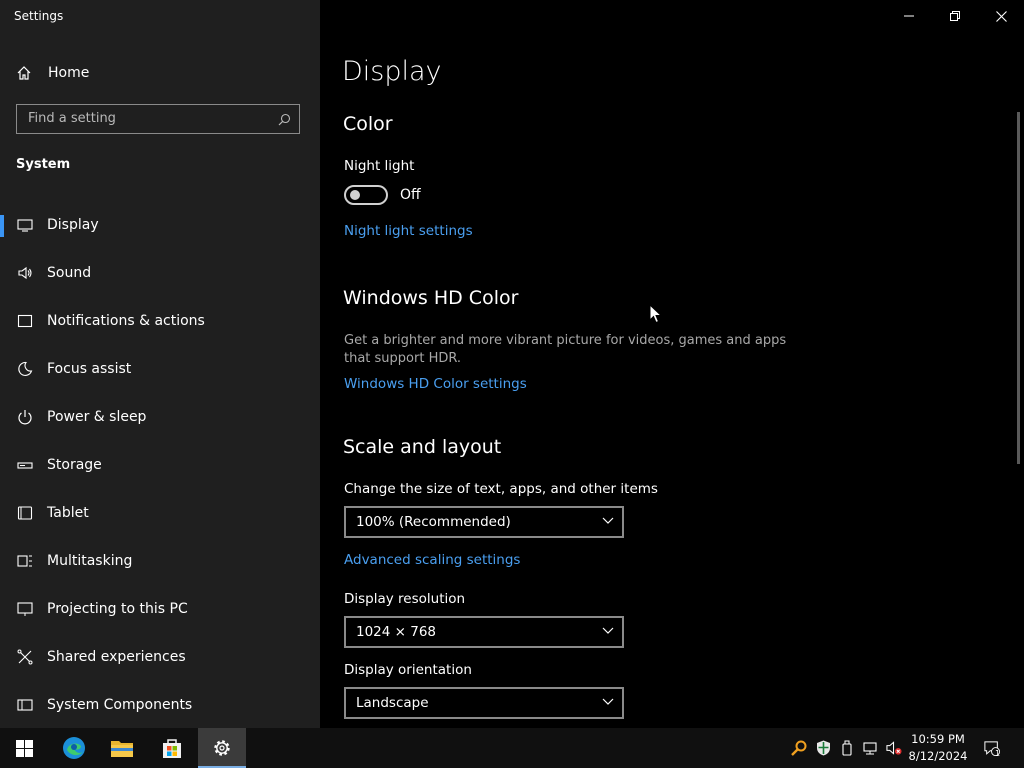 The image size is (1024, 768). What do you see at coordinates (396, 632) in the screenshot?
I see `resolution-value: 1024 × 768` at bounding box center [396, 632].